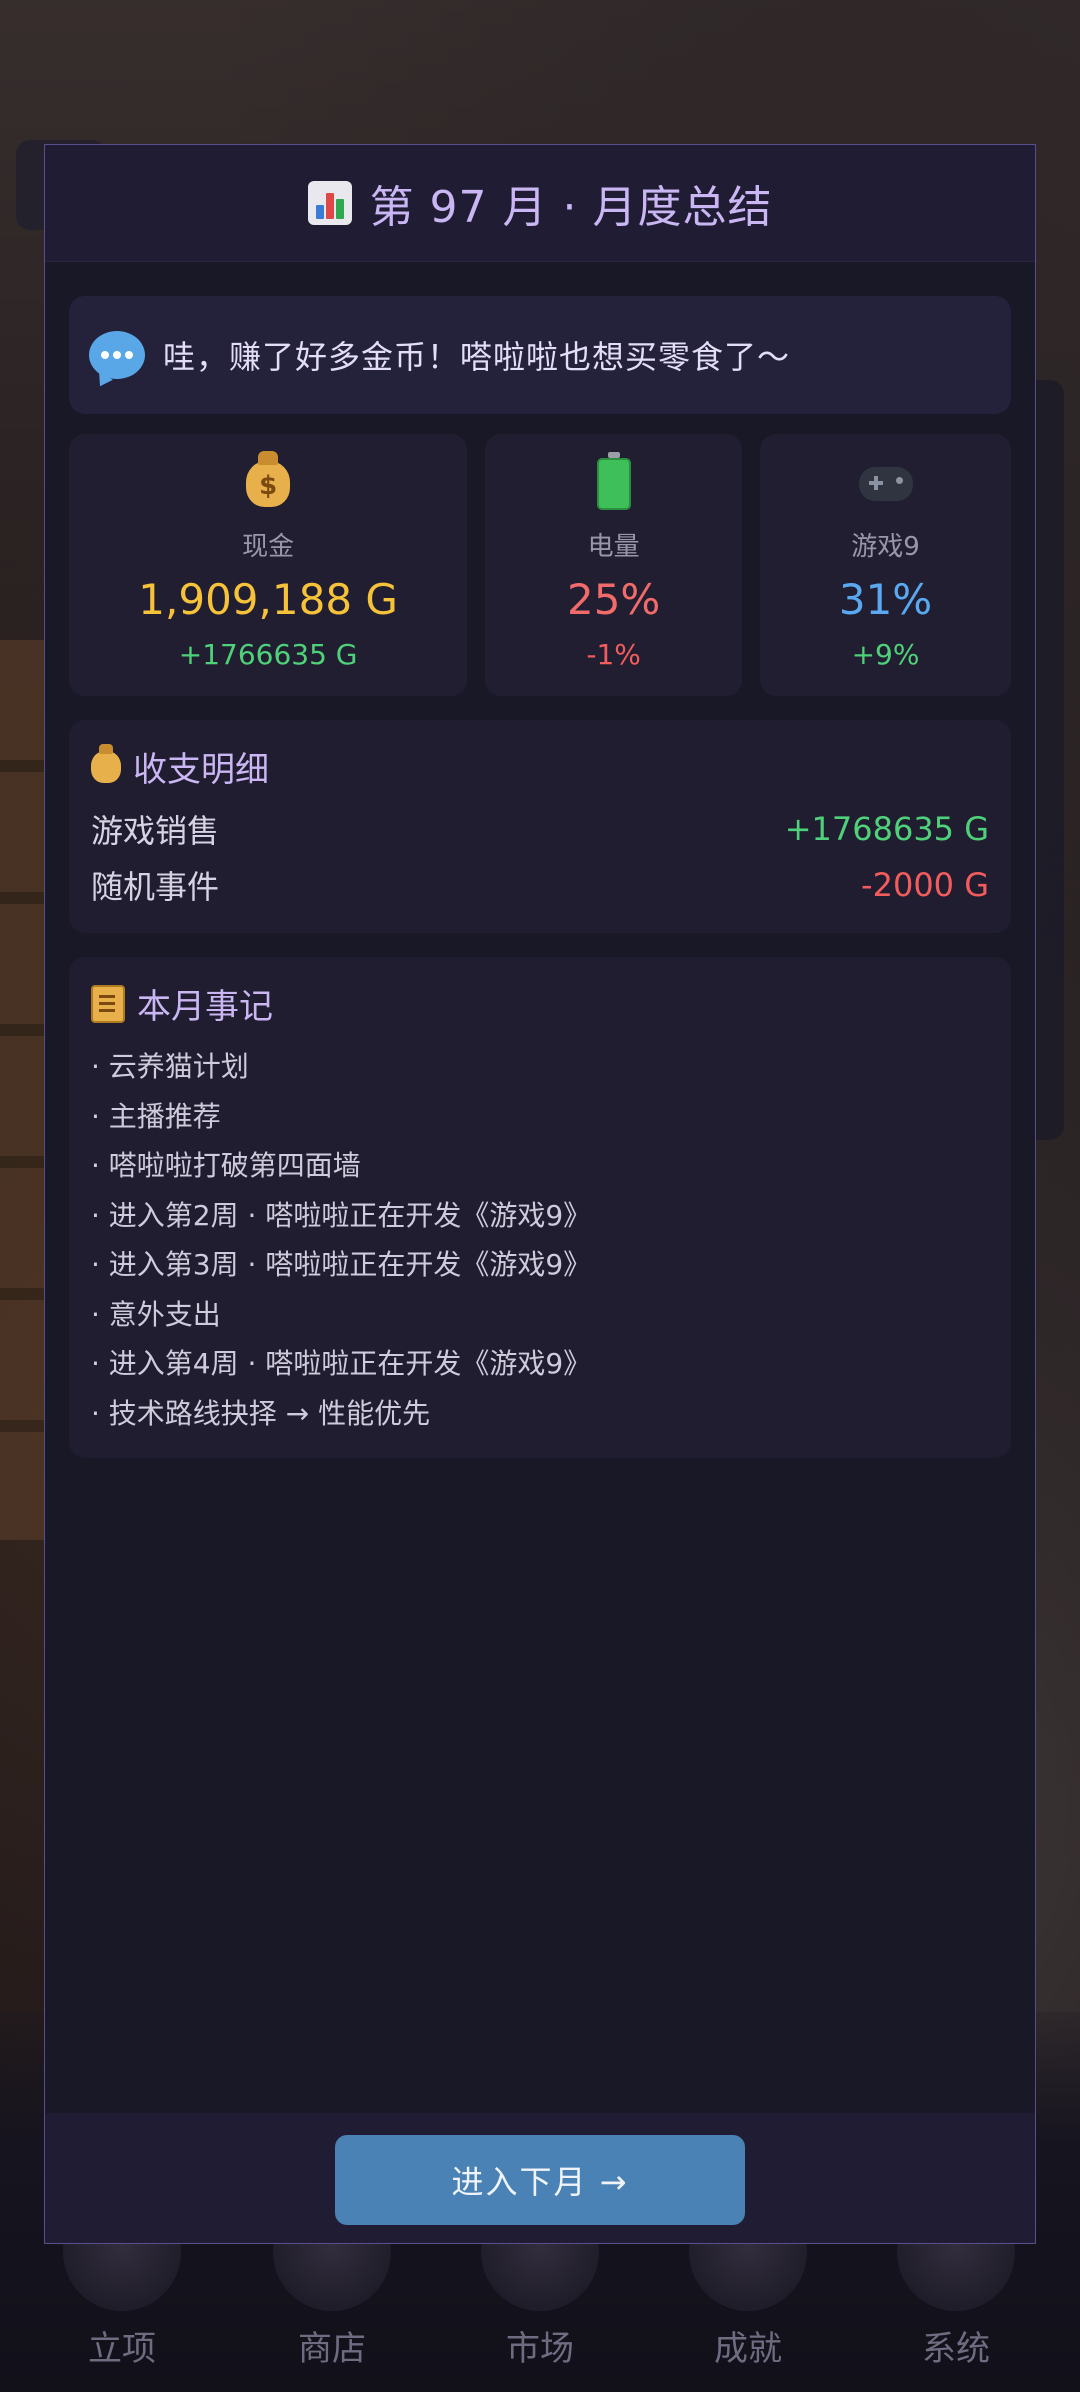 The width and height of the screenshot is (1080, 2392). What do you see at coordinates (106, 763) in the screenshot?
I see `money-bag-icon` at bounding box center [106, 763].